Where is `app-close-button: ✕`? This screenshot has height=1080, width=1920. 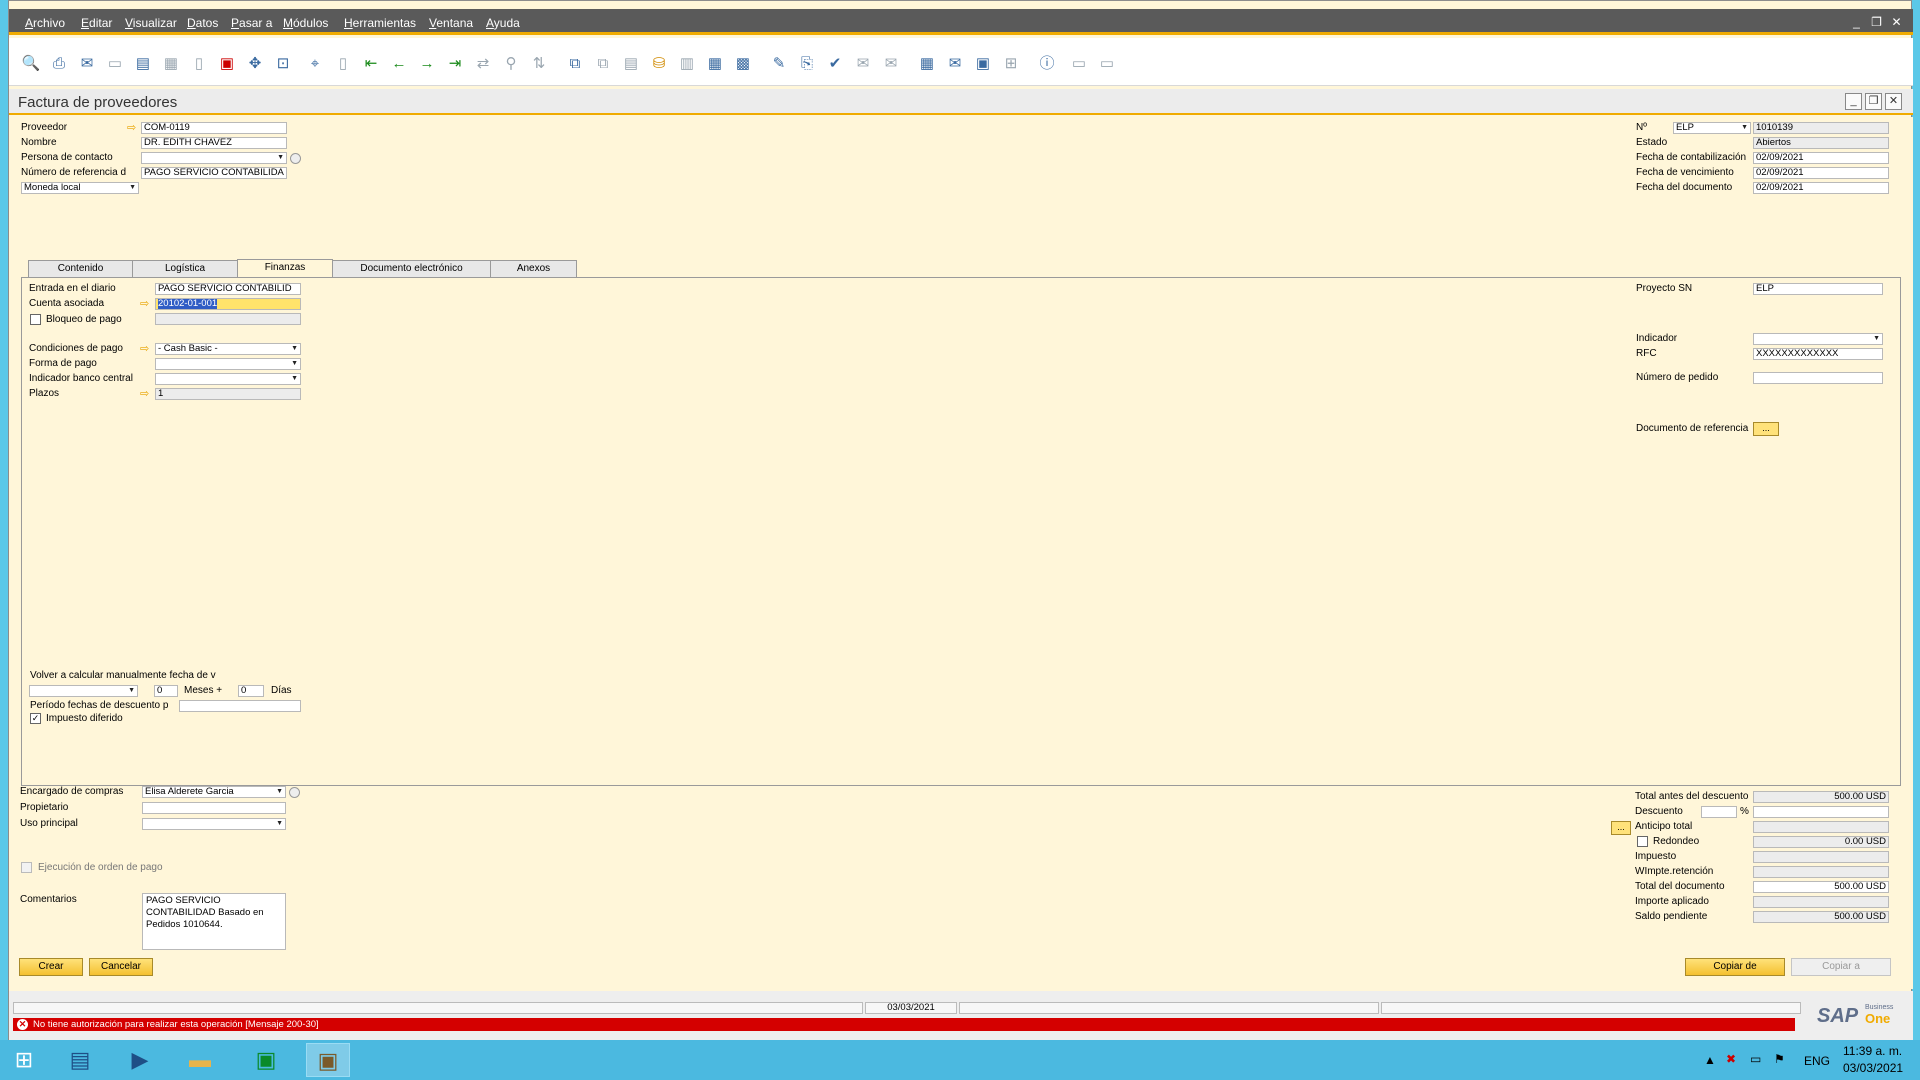
app-close-button: ✕ is located at coordinates (1896, 22).